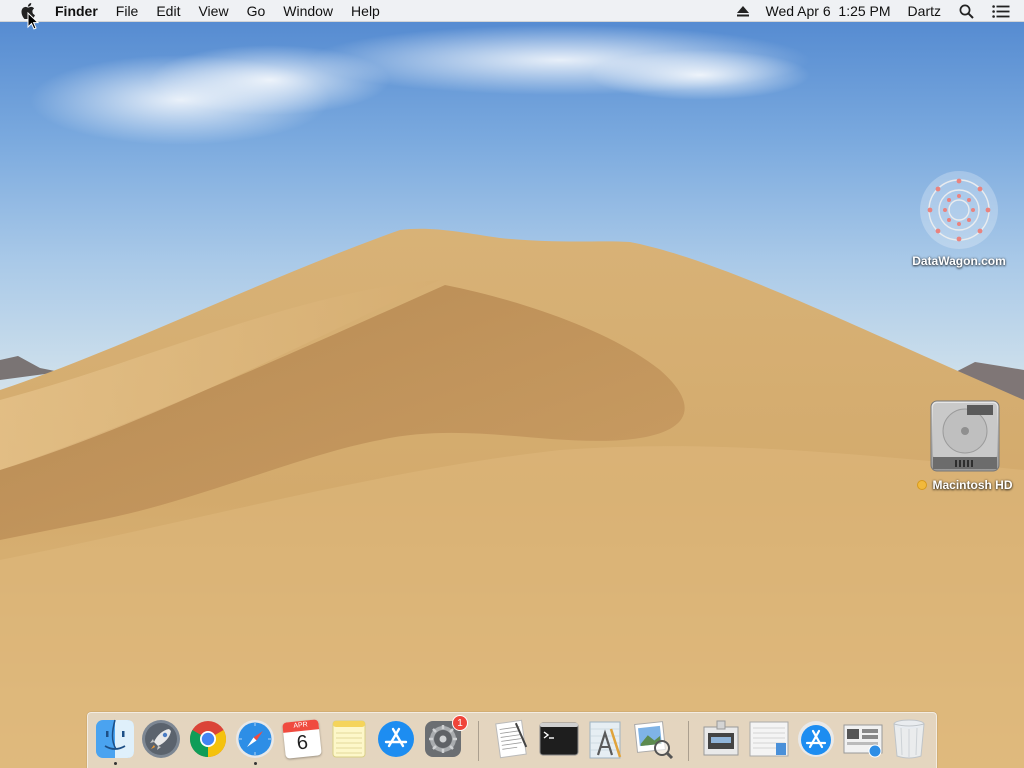 This screenshot has width=1024, height=768. Describe the element at coordinates (80, 11) in the screenshot. I see `menu-finder: Finder` at that location.